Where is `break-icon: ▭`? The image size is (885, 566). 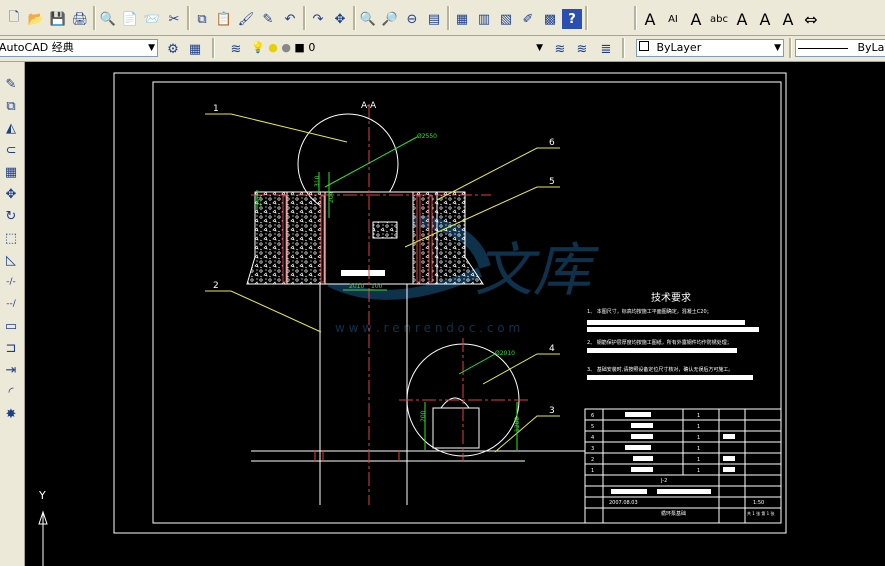 break-icon: ▭ is located at coordinates (11, 326).